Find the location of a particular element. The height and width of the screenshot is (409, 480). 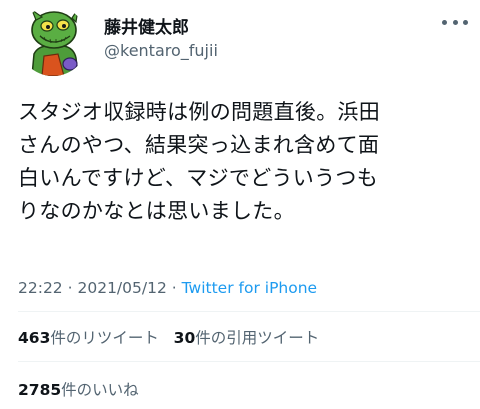

likes-link: 2785件のいいね is located at coordinates (78, 389).